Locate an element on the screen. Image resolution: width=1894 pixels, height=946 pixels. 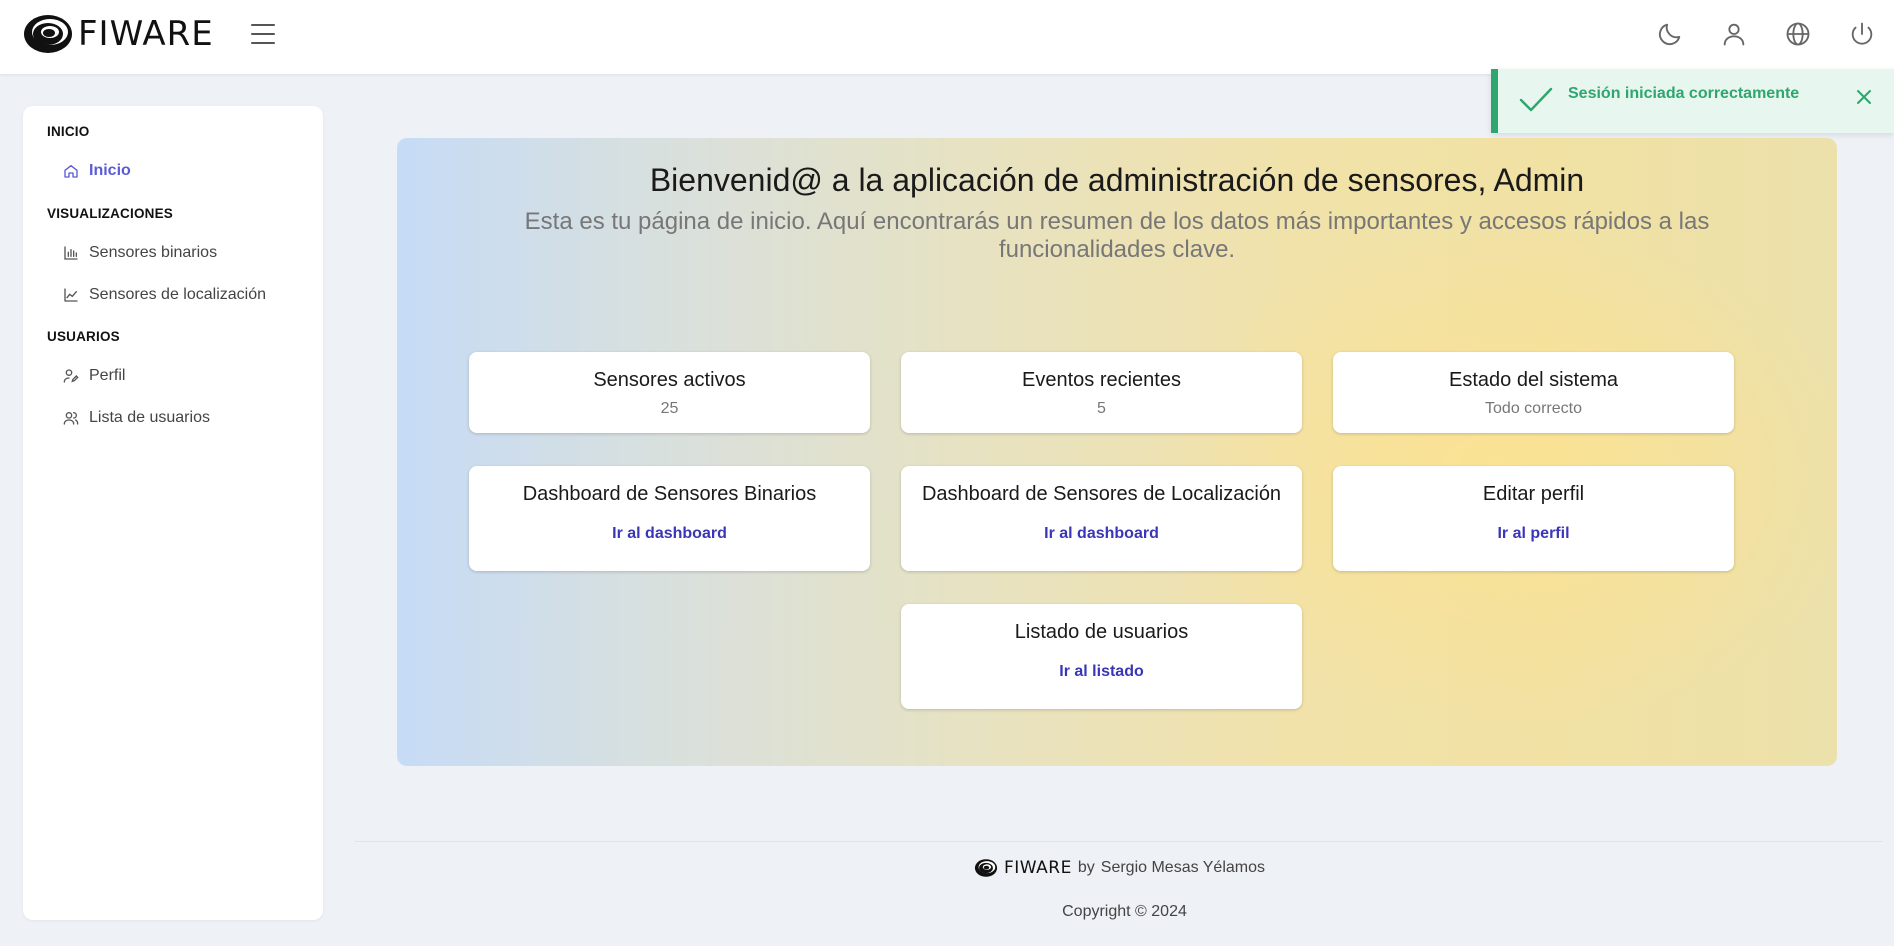
sidebar-item-sensores-localizacion: Sensores de localización is located at coordinates (164, 295).